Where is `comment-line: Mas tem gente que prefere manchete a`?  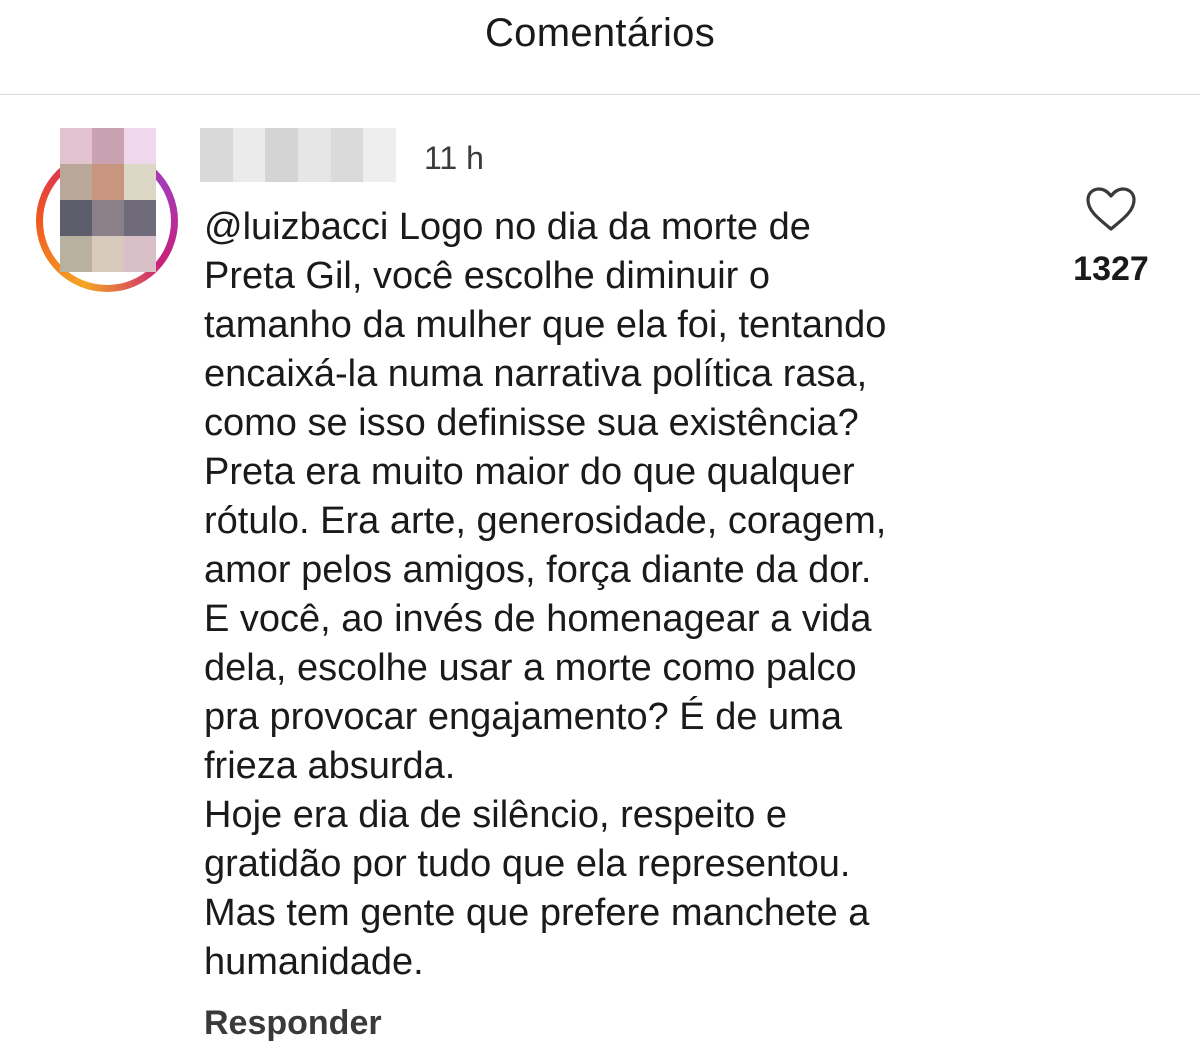 comment-line: Mas tem gente que prefere manchete a is located at coordinates (537, 913).